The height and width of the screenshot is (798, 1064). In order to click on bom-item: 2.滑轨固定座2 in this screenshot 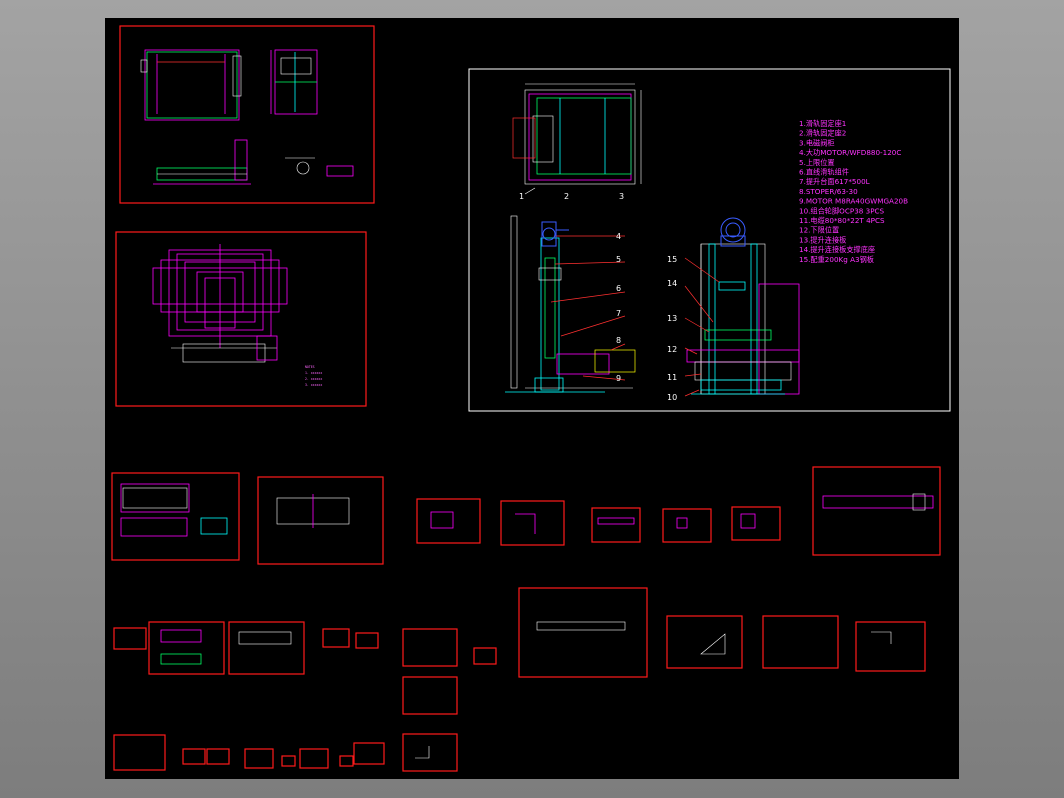, I will do `click(822, 133)`.